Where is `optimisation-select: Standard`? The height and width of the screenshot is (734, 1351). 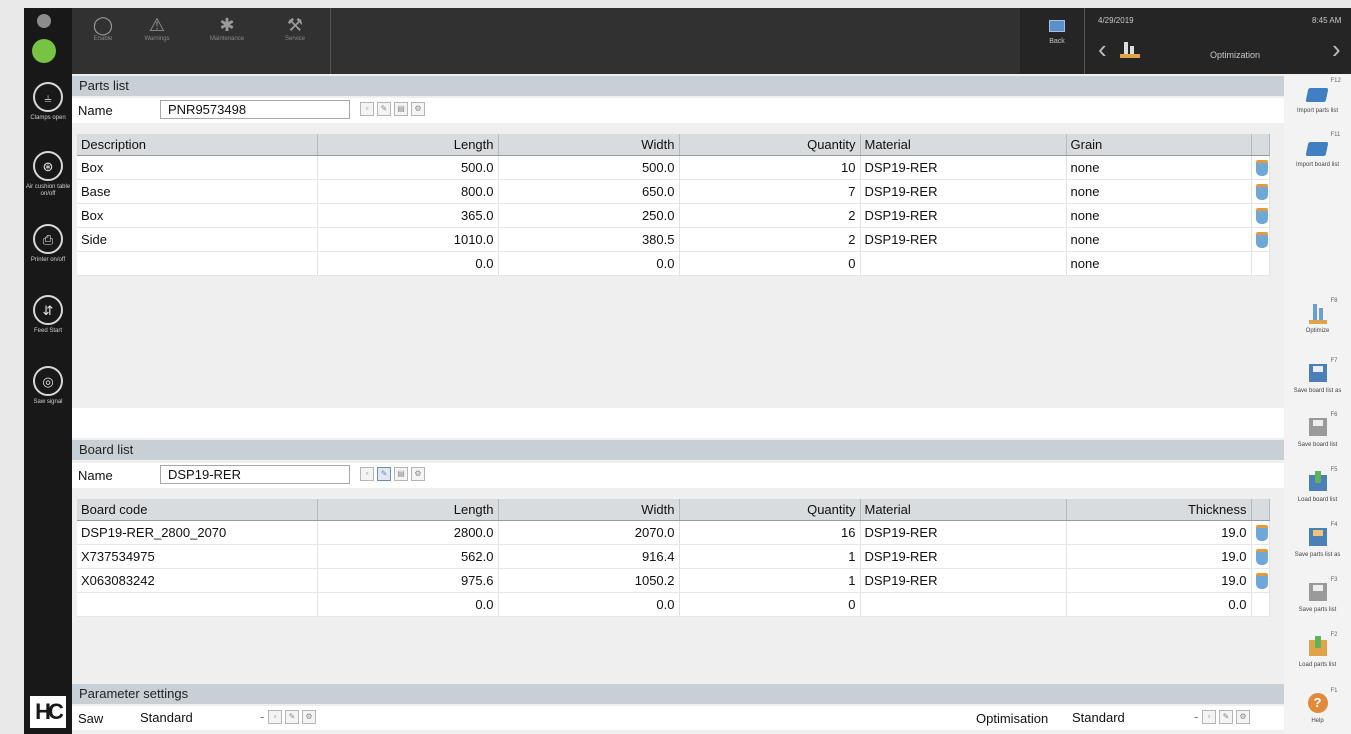
optimisation-select: Standard is located at coordinates (1098, 717).